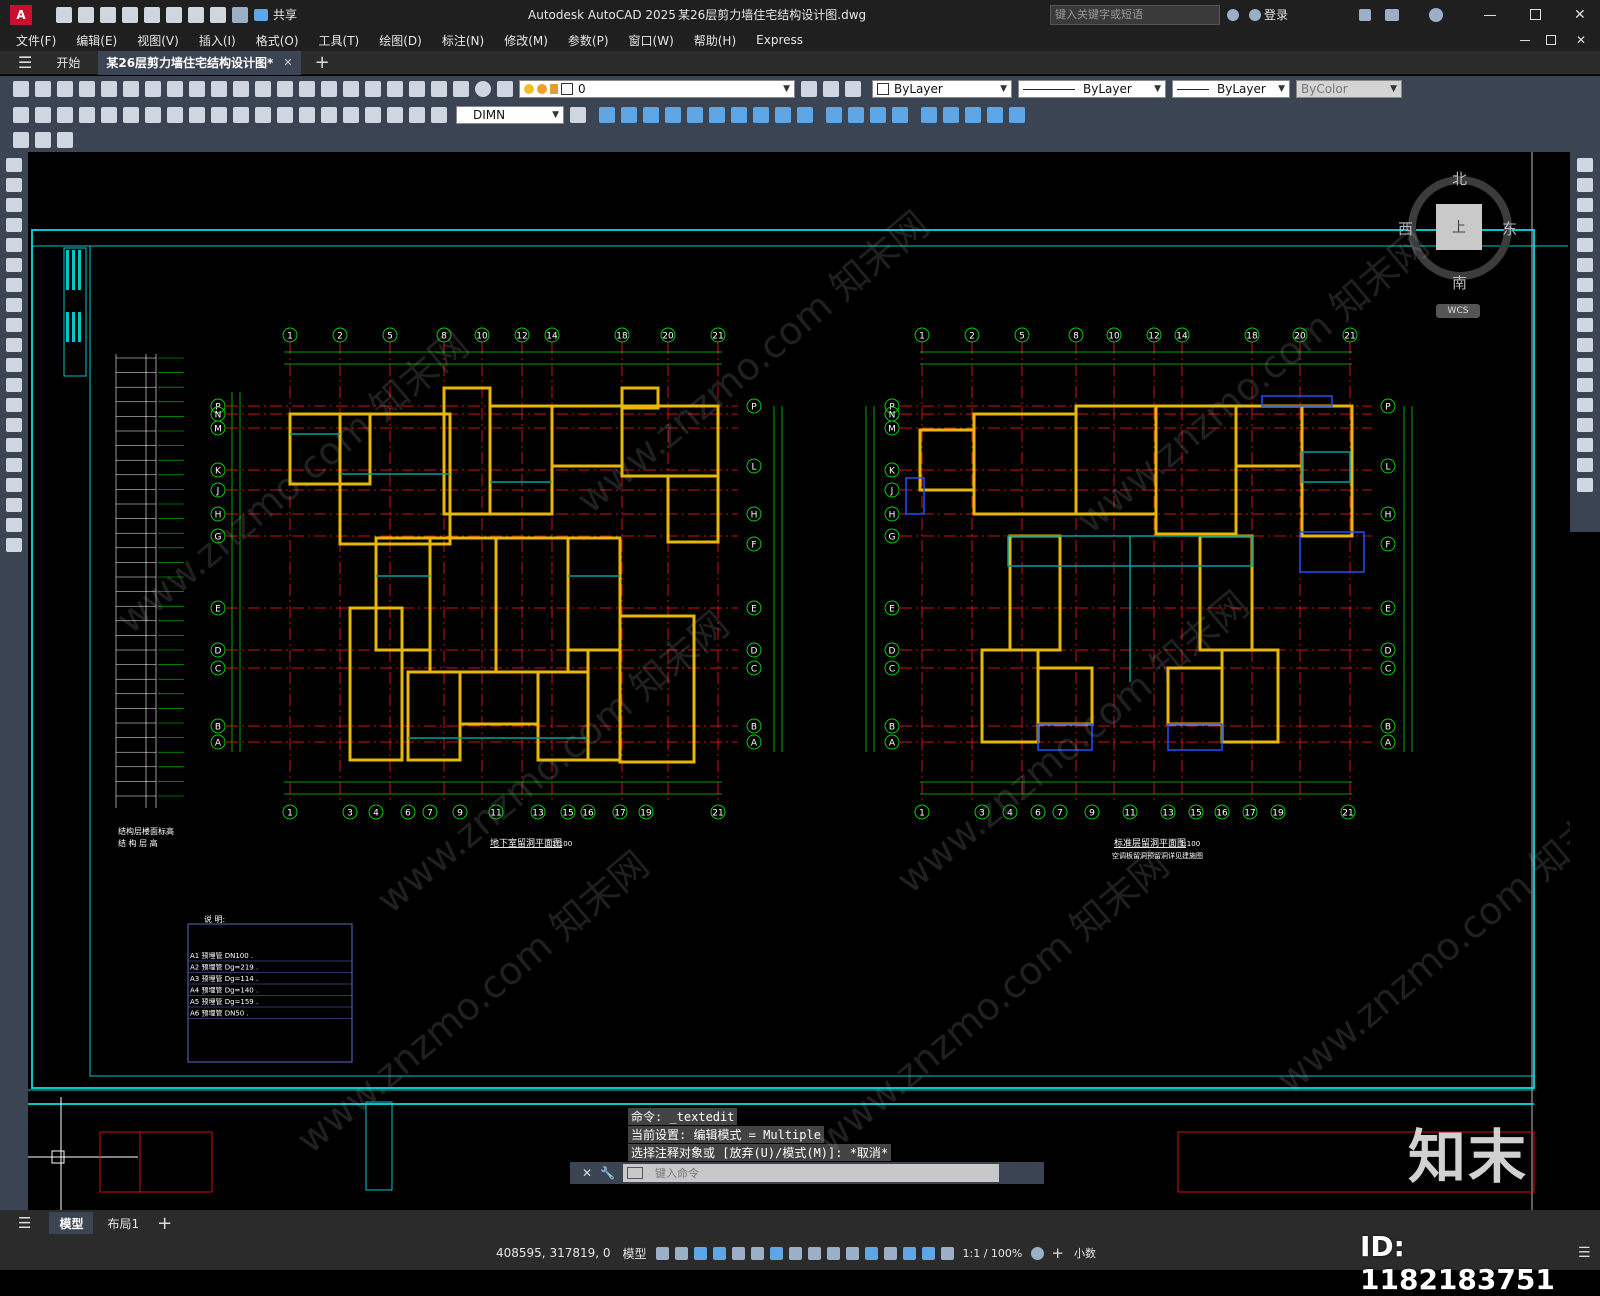  Describe the element at coordinates (217, 40) in the screenshot. I see `menu-item-insert: 插入(I)` at that location.